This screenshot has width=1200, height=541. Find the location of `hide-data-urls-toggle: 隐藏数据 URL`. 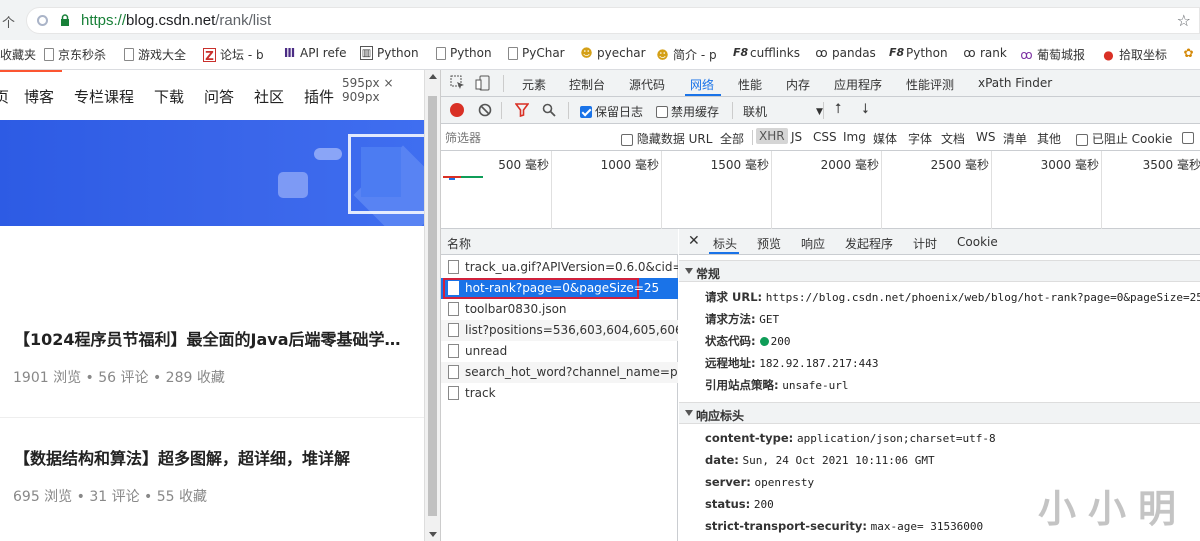

hide-data-urls-toggle: 隐藏数据 URL is located at coordinates (666, 138).